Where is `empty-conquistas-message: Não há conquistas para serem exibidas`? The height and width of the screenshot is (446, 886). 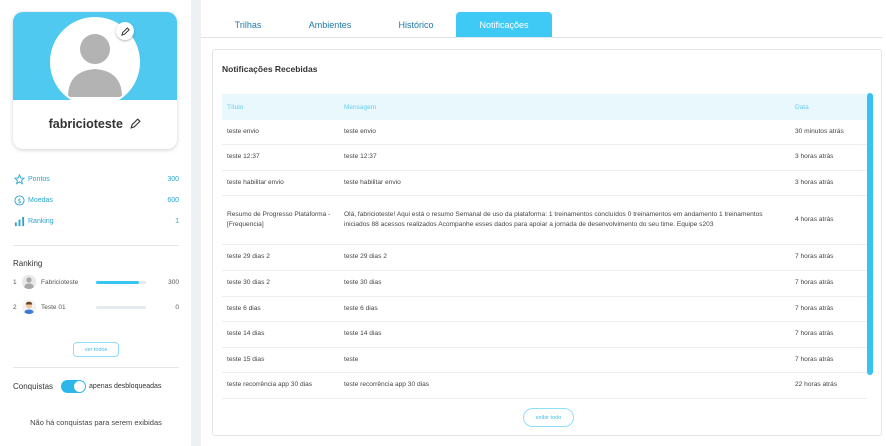
empty-conquistas-message: Não há conquistas para serem exibidas is located at coordinates (96, 422).